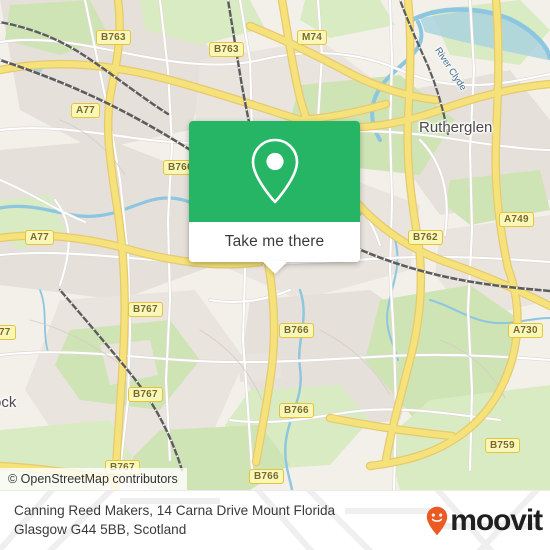 This screenshot has height=550, width=550. Describe the element at coordinates (312, 37) in the screenshot. I see `road-shield: M74` at that location.